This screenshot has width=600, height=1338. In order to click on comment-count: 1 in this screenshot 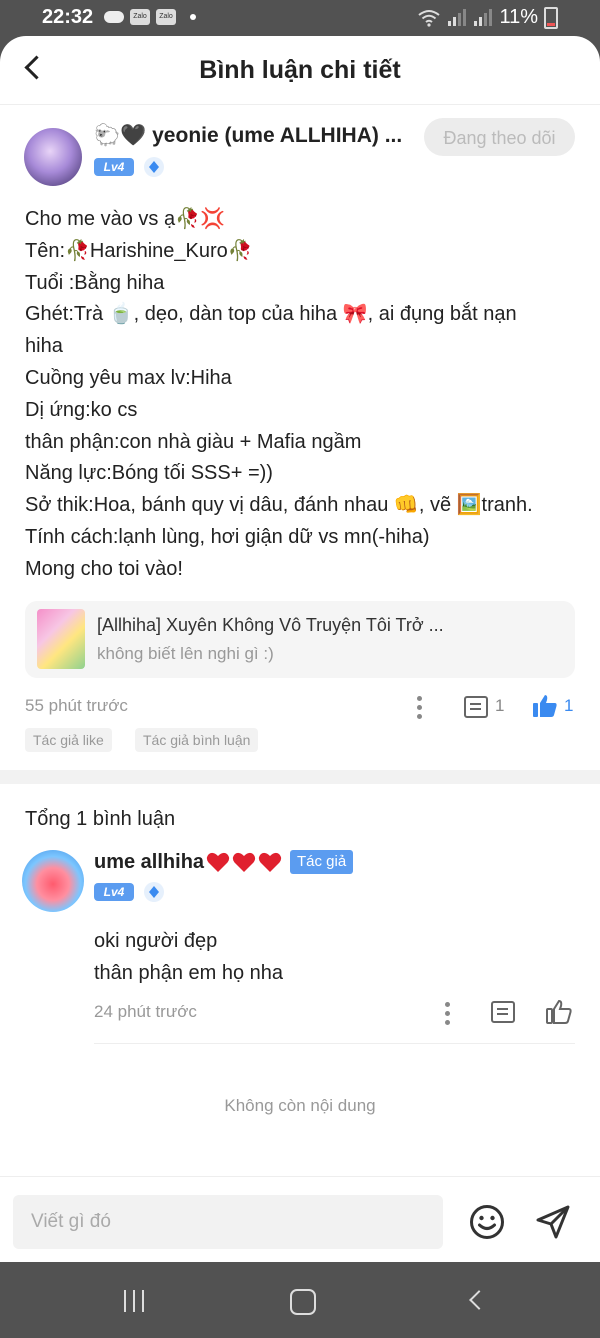, I will do `click(500, 705)`.